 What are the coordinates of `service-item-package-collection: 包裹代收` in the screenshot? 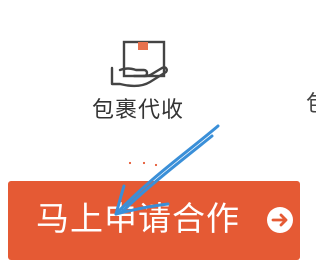 It's located at (147, 82).